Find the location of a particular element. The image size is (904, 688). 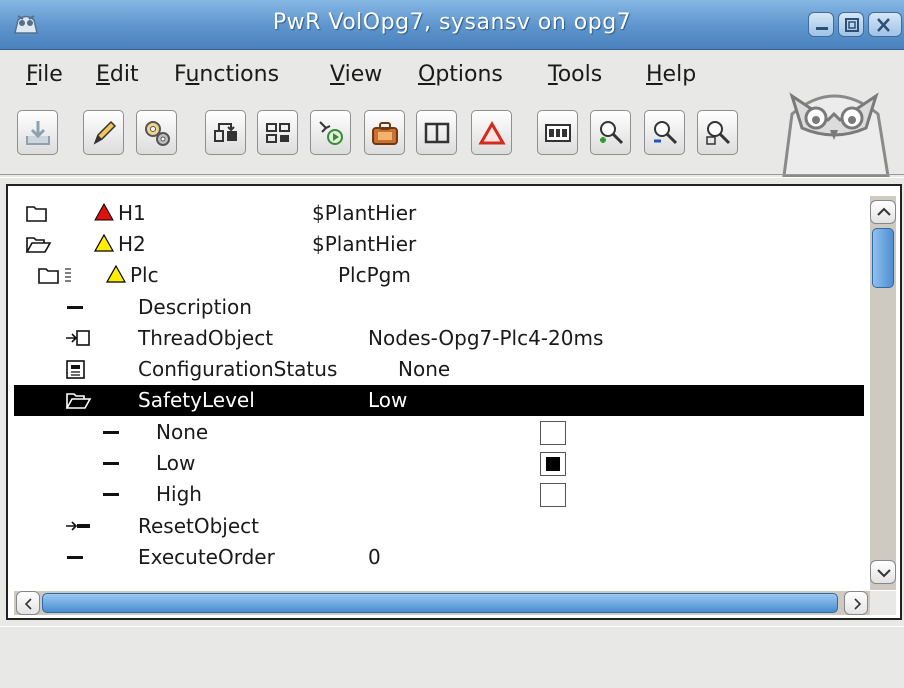

tree-item-name: Plc is located at coordinates (144, 275).